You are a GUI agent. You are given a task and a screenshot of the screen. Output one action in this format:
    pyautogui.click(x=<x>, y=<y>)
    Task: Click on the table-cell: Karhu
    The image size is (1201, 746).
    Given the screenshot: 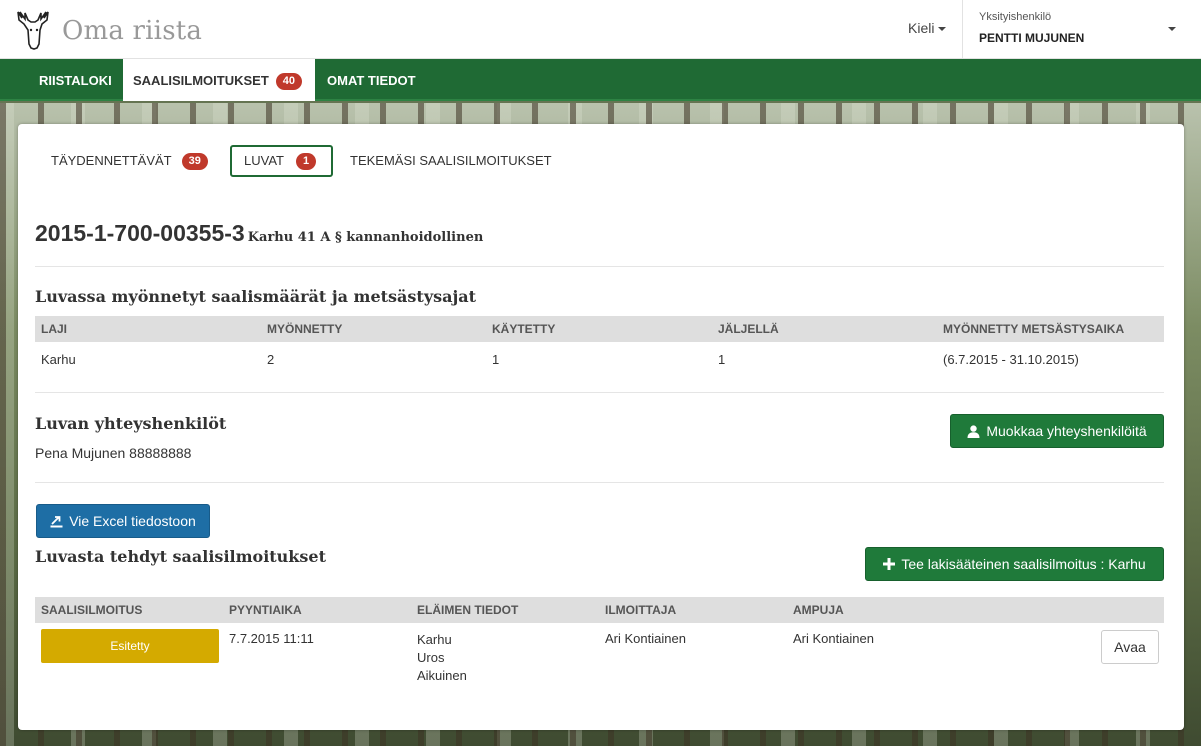 What is the action you would take?
    pyautogui.click(x=58, y=359)
    